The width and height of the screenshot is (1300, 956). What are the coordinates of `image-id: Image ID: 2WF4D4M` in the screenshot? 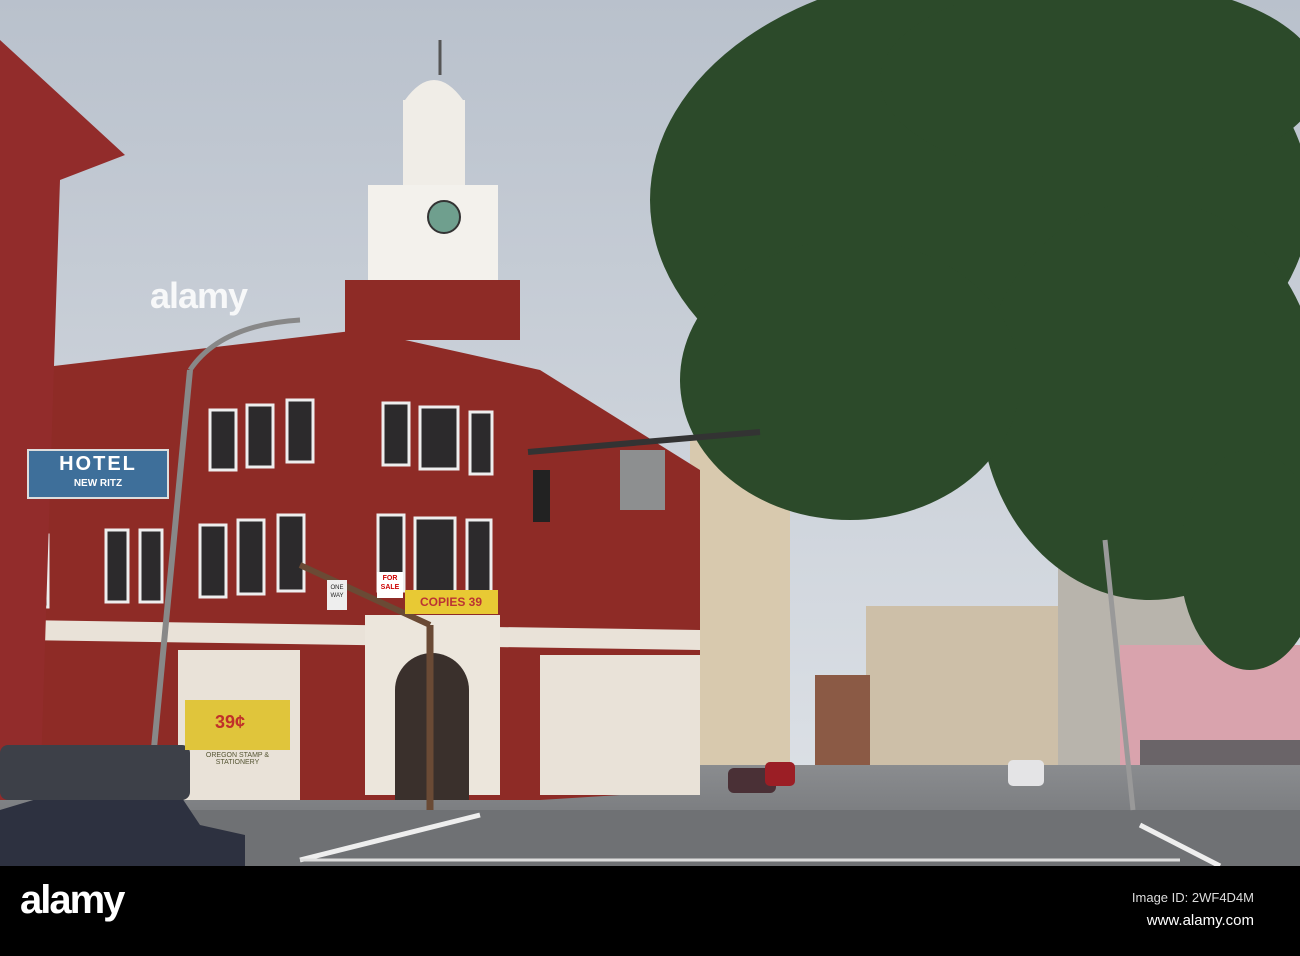 It's located at (1192, 897).